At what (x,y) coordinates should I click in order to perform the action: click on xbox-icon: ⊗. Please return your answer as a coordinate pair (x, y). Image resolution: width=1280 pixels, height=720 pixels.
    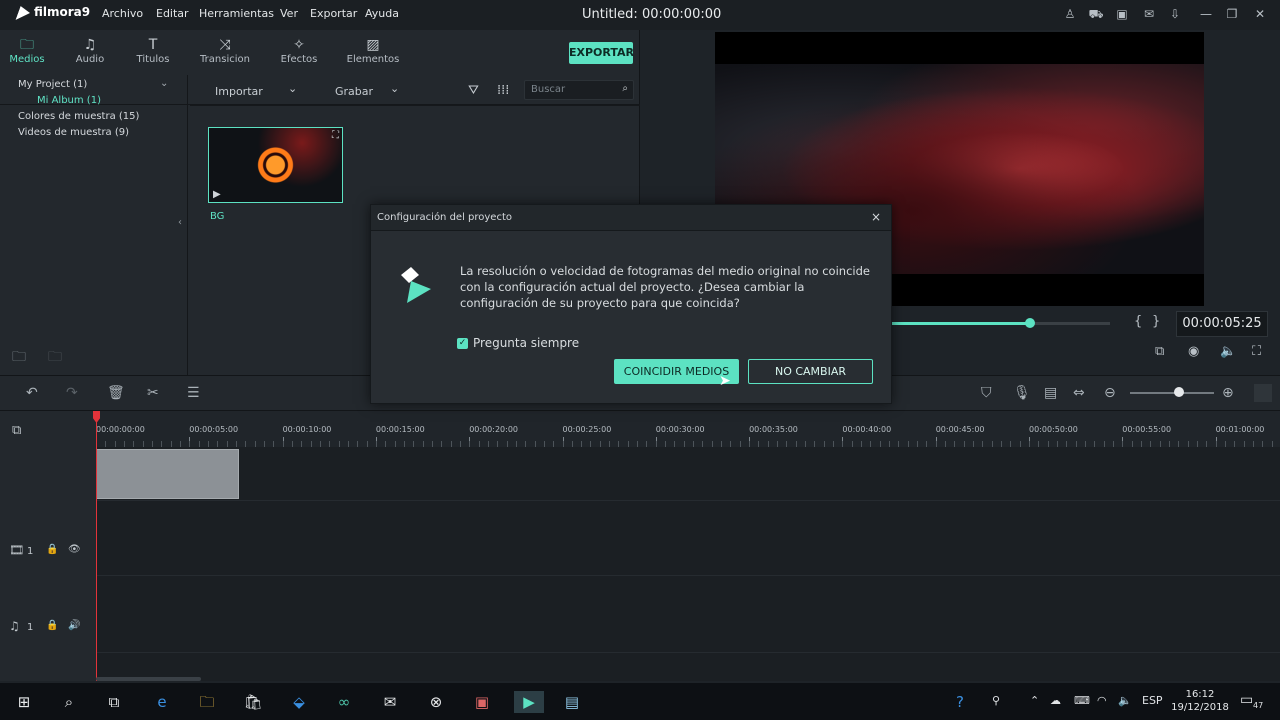
    Looking at the image, I should click on (436, 702).